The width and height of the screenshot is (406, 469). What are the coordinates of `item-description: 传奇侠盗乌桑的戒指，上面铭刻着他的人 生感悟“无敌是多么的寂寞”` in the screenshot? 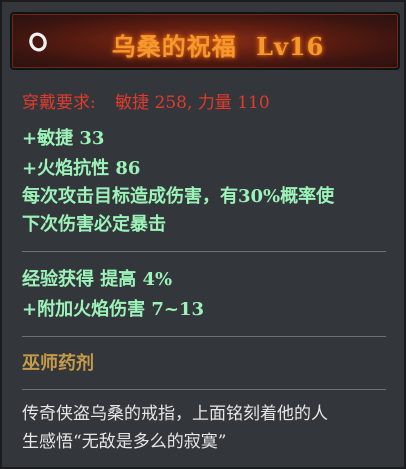 It's located at (207, 428).